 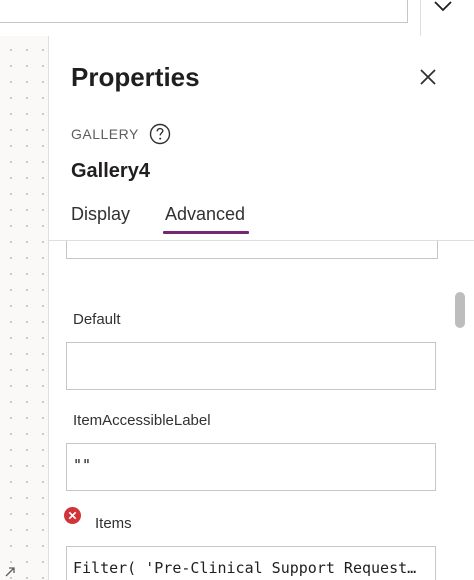 I want to click on property-field-default, so click(x=251, y=366).